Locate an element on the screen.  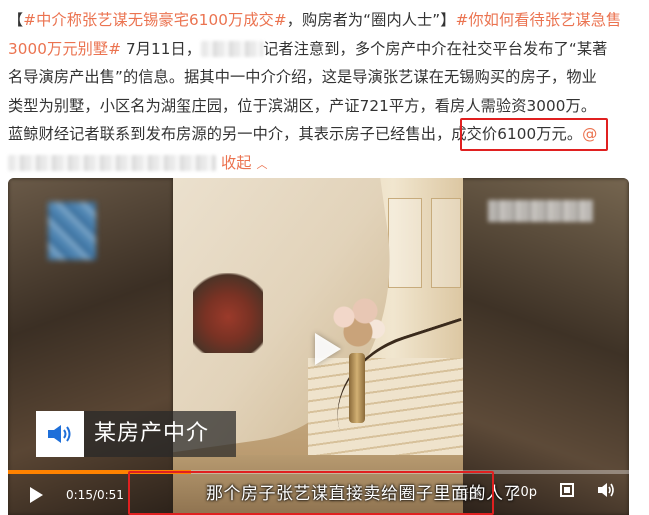
collapse-button: 收起 ︿ is located at coordinates (244, 163).